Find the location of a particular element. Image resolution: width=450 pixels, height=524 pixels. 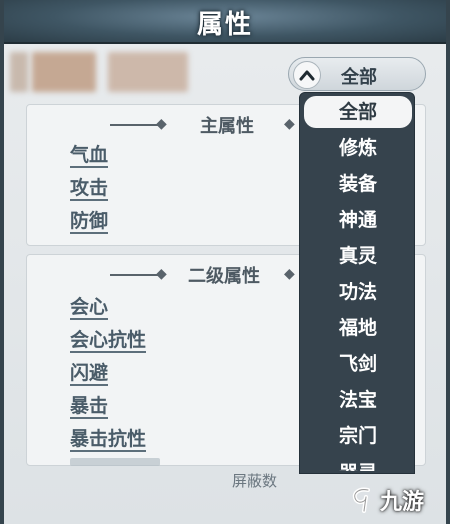

stat-baoji-kangxing: 暴击抗性 is located at coordinates (108, 440).